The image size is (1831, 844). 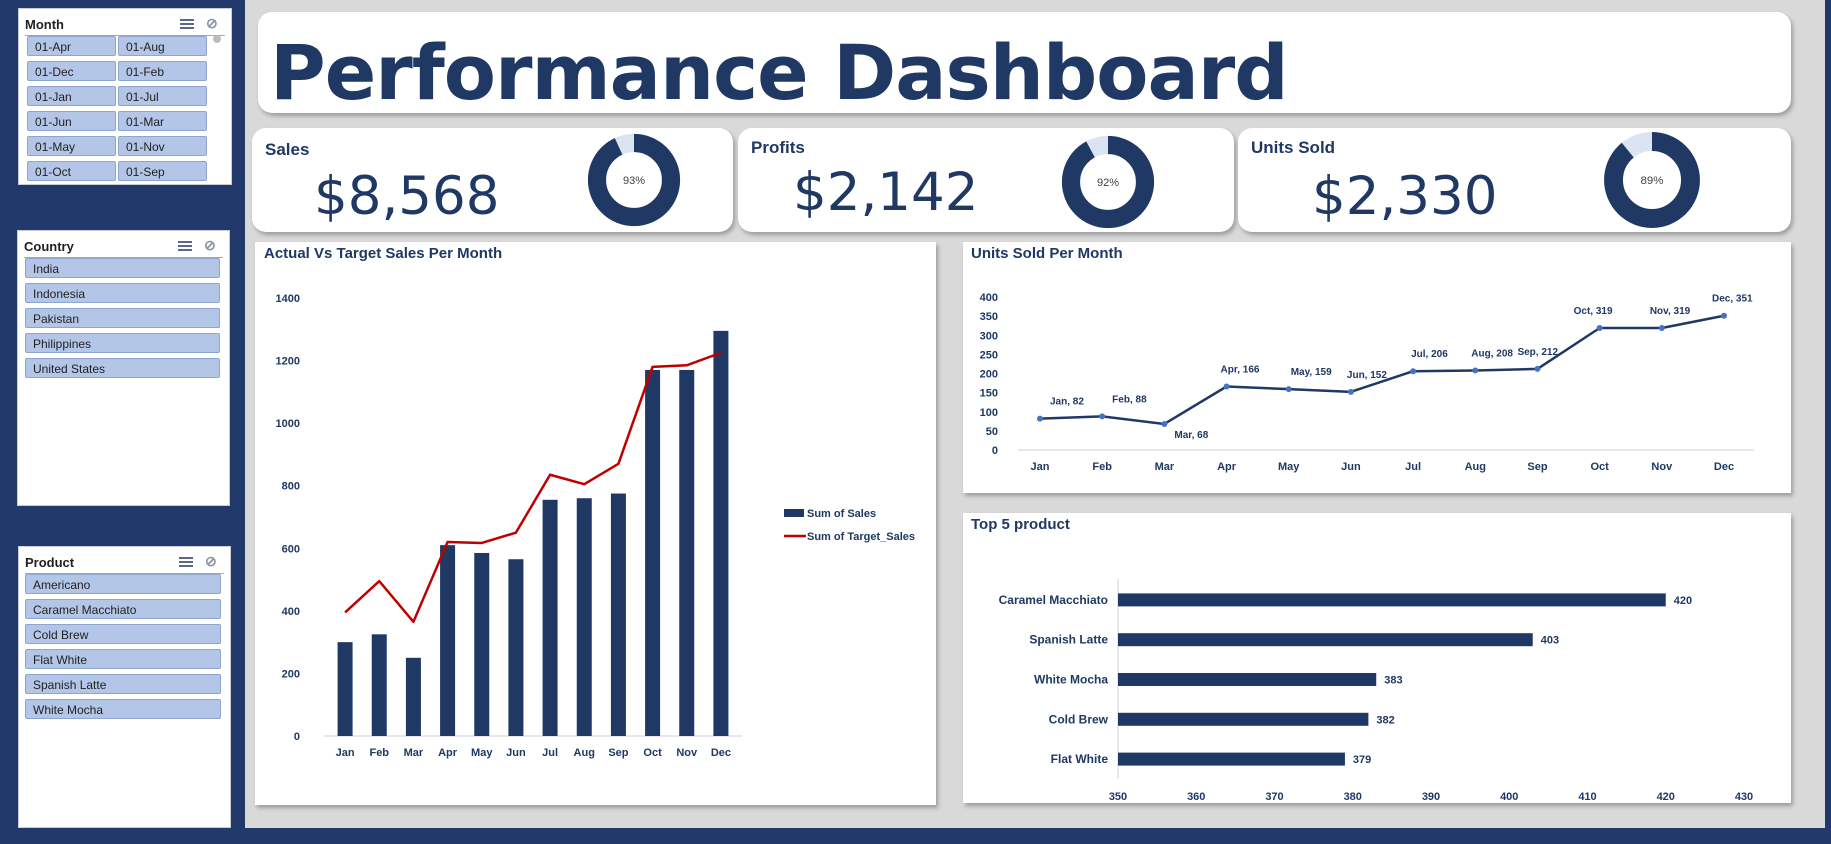 I want to click on line-sum-of-target-sales, so click(x=533, y=487).